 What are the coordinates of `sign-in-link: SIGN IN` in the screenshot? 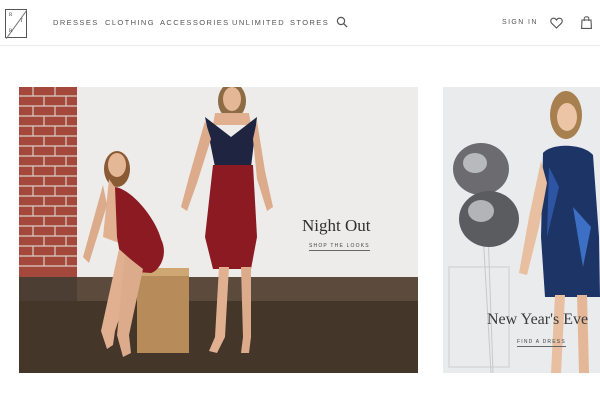 It's located at (520, 22).